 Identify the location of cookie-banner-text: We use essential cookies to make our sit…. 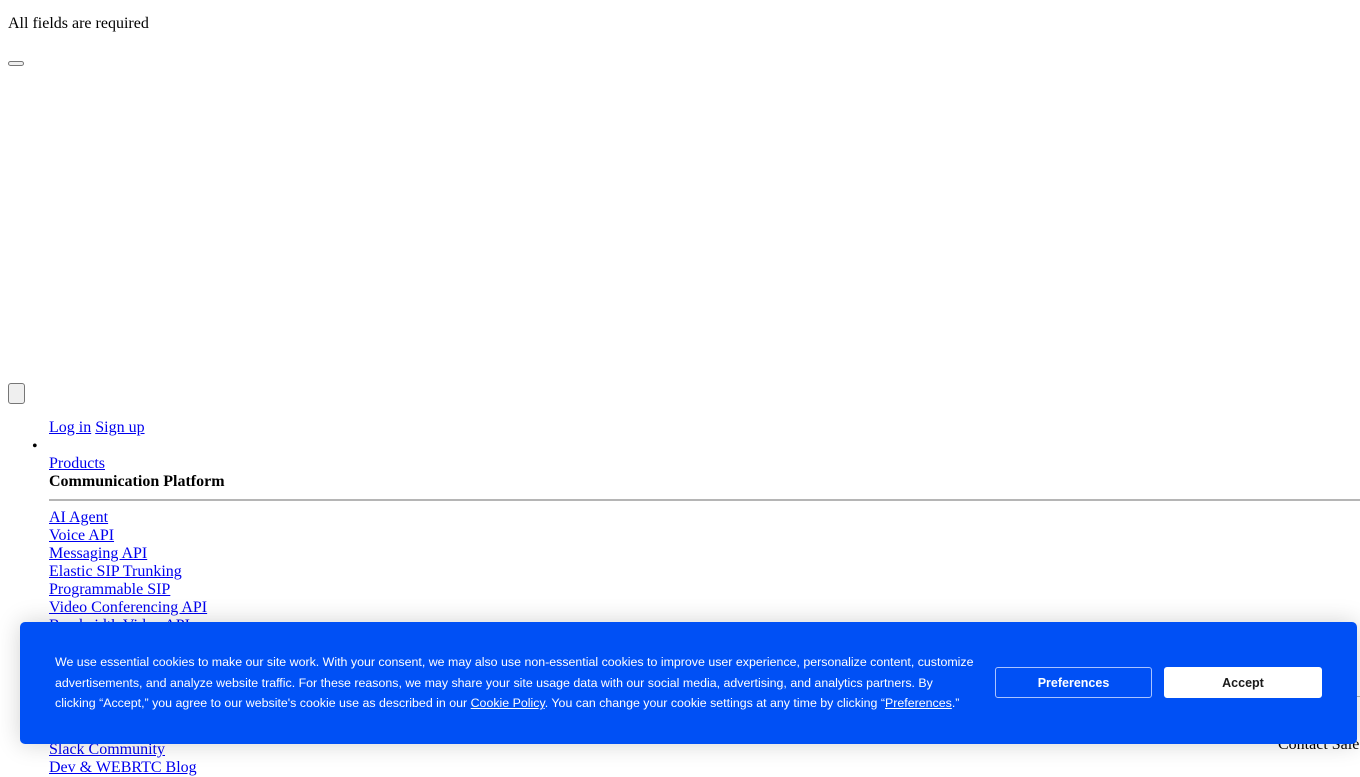
(515, 683).